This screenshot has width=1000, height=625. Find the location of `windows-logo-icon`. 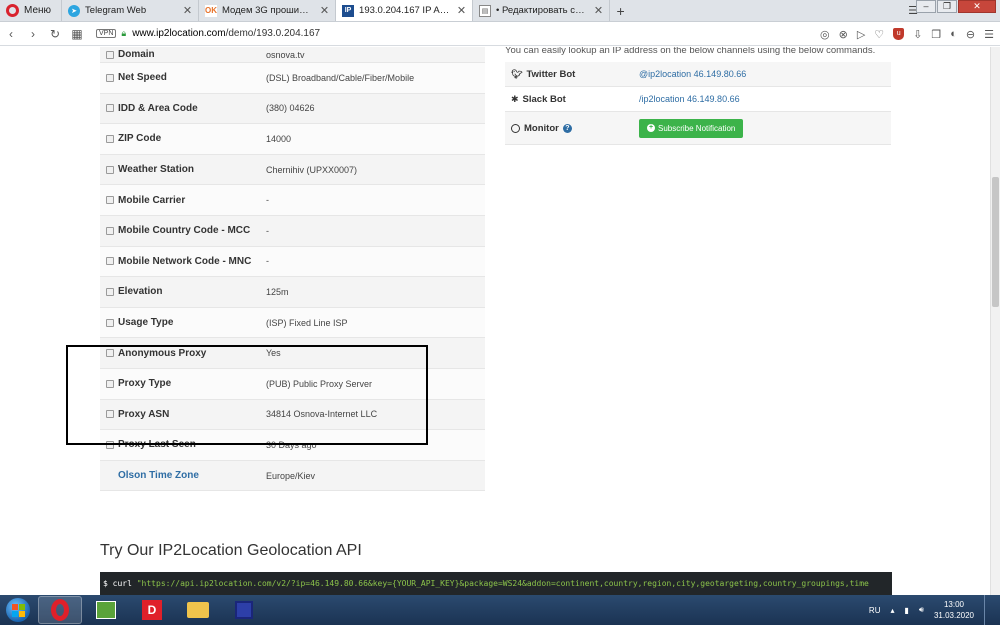

windows-logo-icon is located at coordinates (18, 610).